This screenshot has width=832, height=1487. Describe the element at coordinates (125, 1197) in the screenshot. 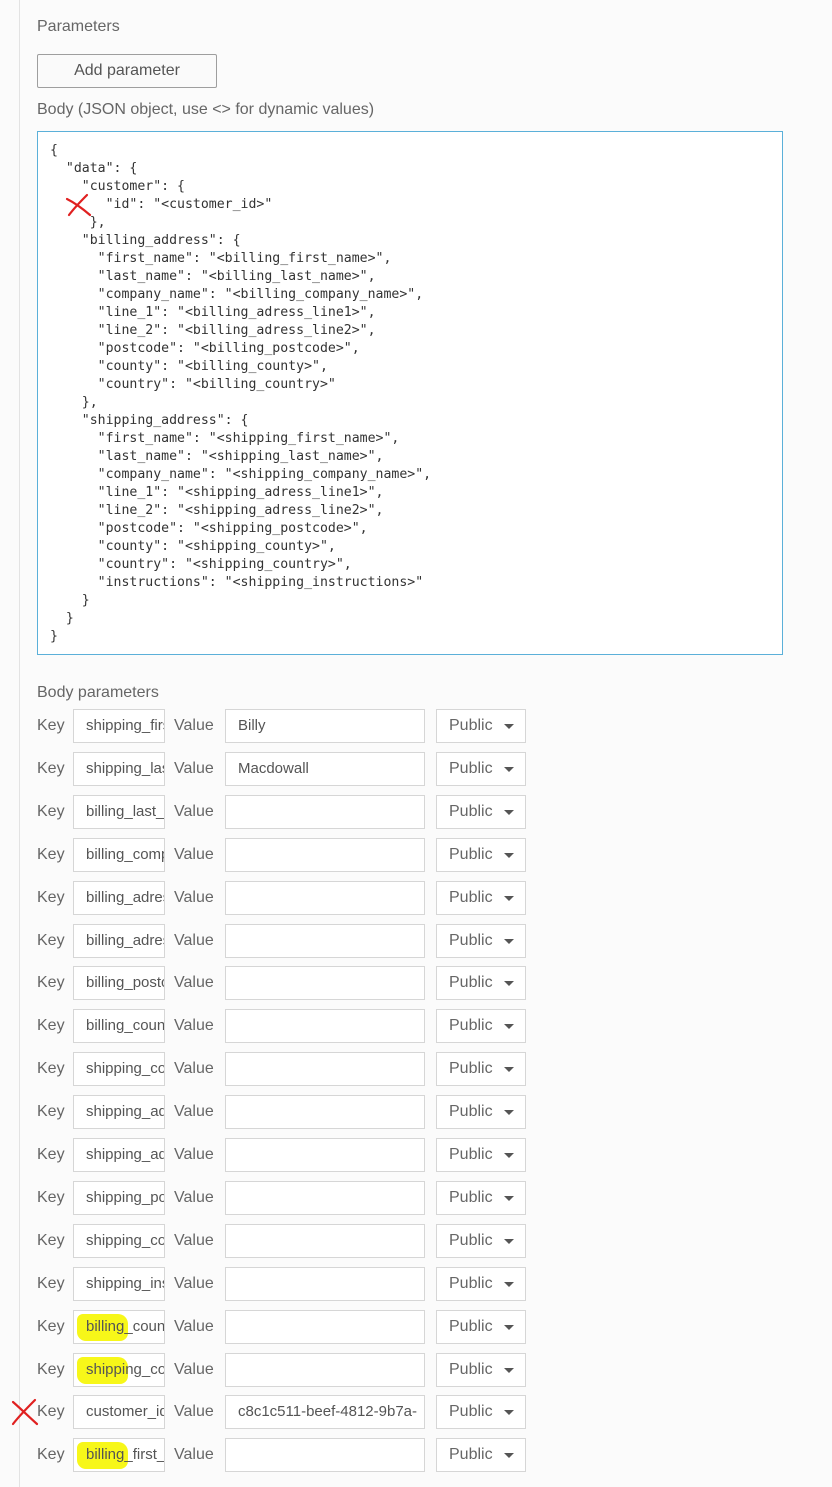

I see `parameter-key-text: shipping_postcode` at that location.